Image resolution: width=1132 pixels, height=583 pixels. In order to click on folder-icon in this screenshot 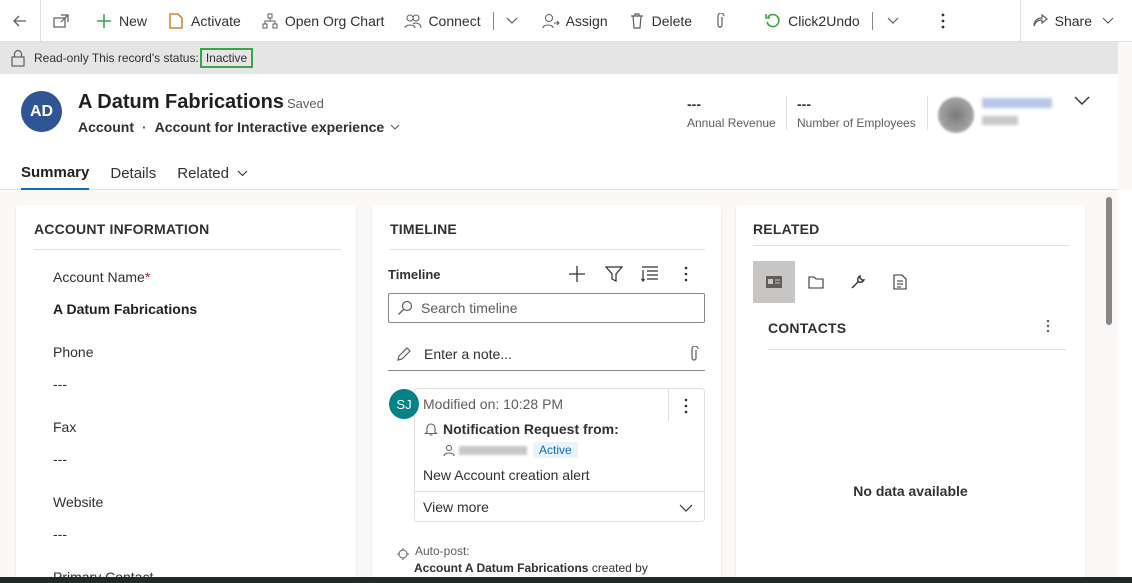, I will do `click(816, 282)`.